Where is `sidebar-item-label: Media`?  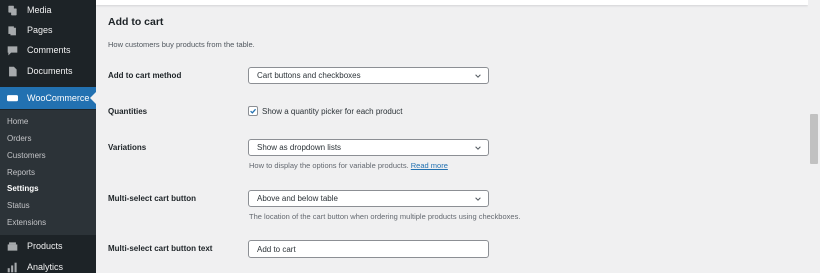
sidebar-item-label: Media is located at coordinates (39, 10).